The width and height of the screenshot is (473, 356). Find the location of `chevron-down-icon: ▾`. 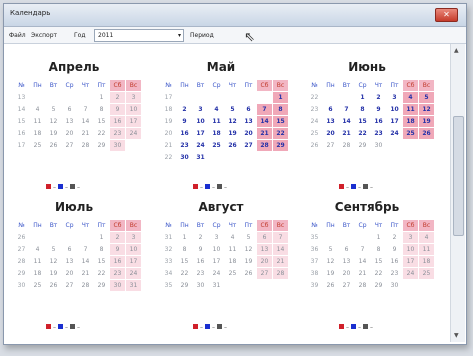

chevron-down-icon: ▾ is located at coordinates (179, 35).